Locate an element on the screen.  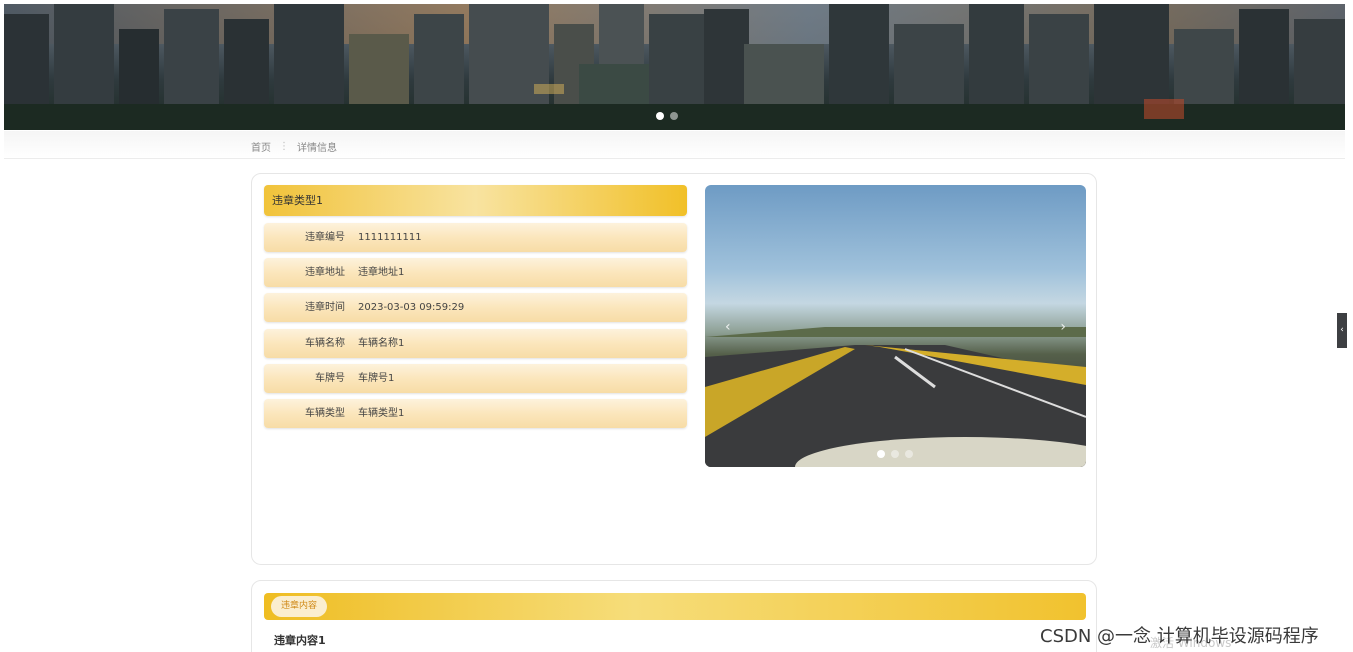
csdn-watermark: CSDN @一念 计算机毕设源码程序 is located at coordinates (1179, 636).